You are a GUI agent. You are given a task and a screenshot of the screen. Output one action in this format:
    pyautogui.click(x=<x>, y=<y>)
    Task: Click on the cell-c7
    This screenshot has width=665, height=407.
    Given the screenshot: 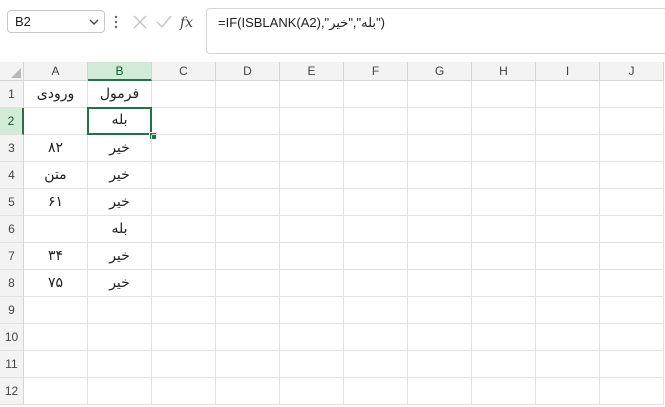 What is the action you would take?
    pyautogui.click(x=184, y=256)
    